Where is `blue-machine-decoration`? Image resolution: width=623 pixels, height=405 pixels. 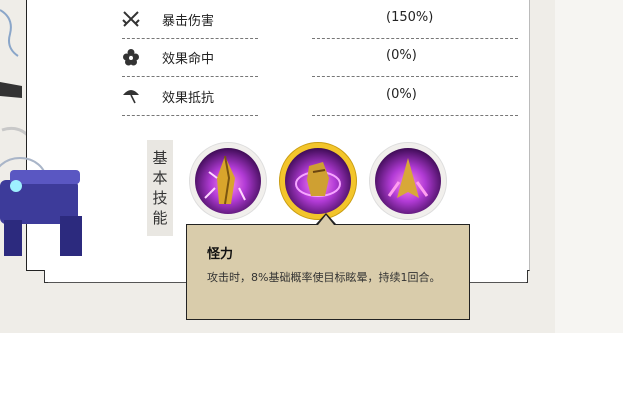 blue-machine-decoration is located at coordinates (41, 206).